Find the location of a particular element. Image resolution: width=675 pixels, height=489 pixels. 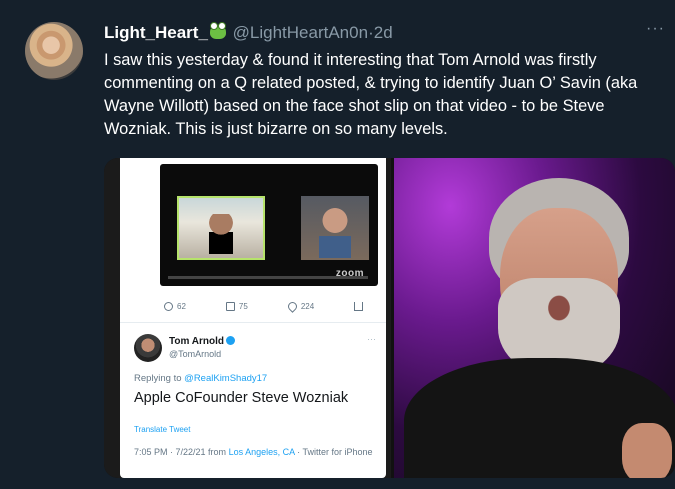

replying-prefix: Replying to is located at coordinates (158, 378).